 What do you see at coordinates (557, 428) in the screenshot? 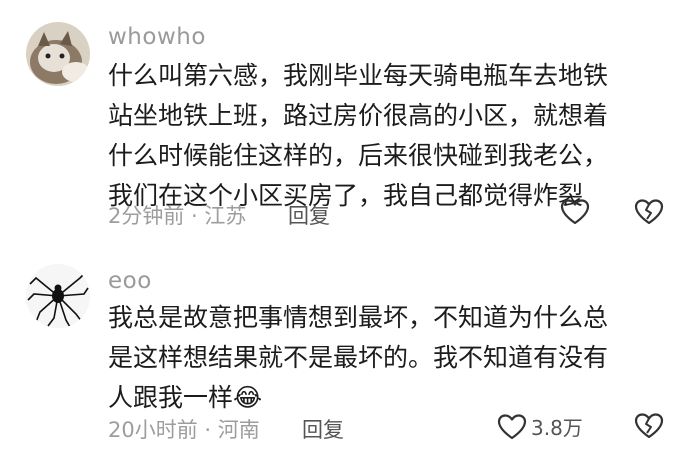
I see `like-count: 3.8万` at bounding box center [557, 428].